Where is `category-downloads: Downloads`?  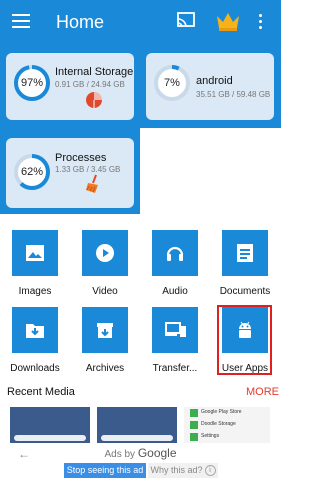 category-downloads: Downloads is located at coordinates (35, 340).